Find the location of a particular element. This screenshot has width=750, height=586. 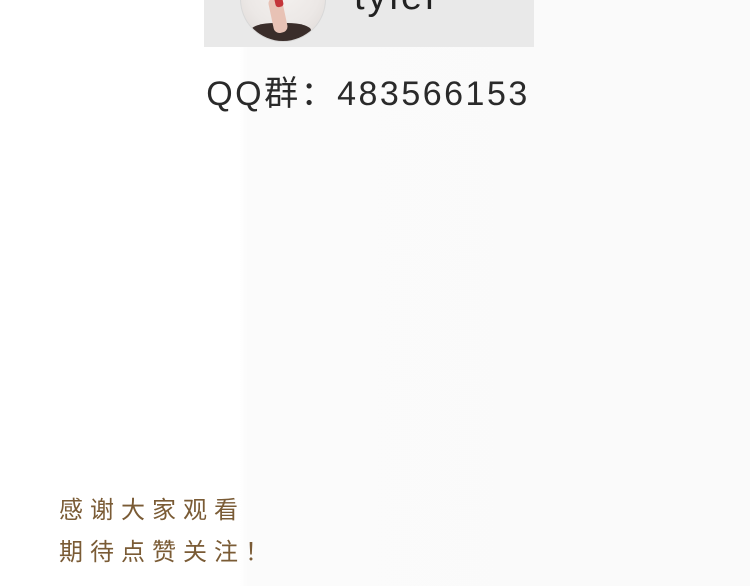

closing-message: 感谢大家观看 期待点赞关注！ is located at coordinates (167, 531).